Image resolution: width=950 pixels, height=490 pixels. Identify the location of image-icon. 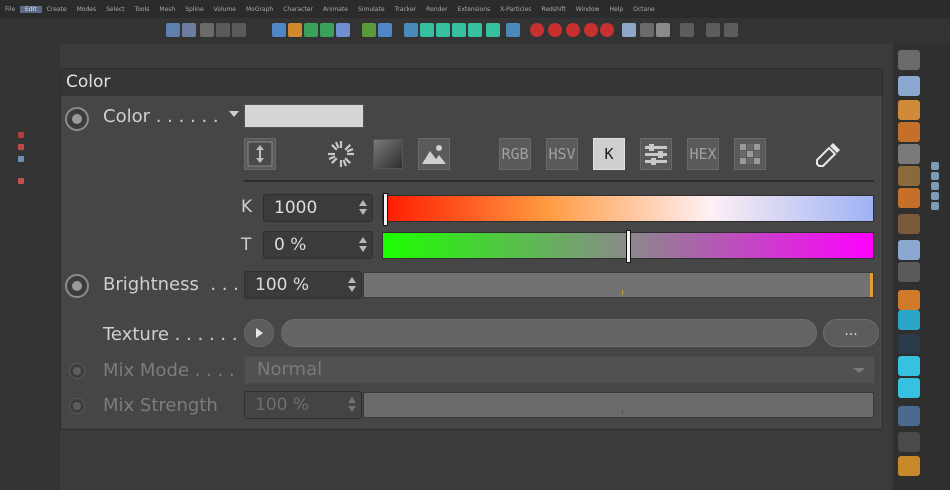
(434, 154).